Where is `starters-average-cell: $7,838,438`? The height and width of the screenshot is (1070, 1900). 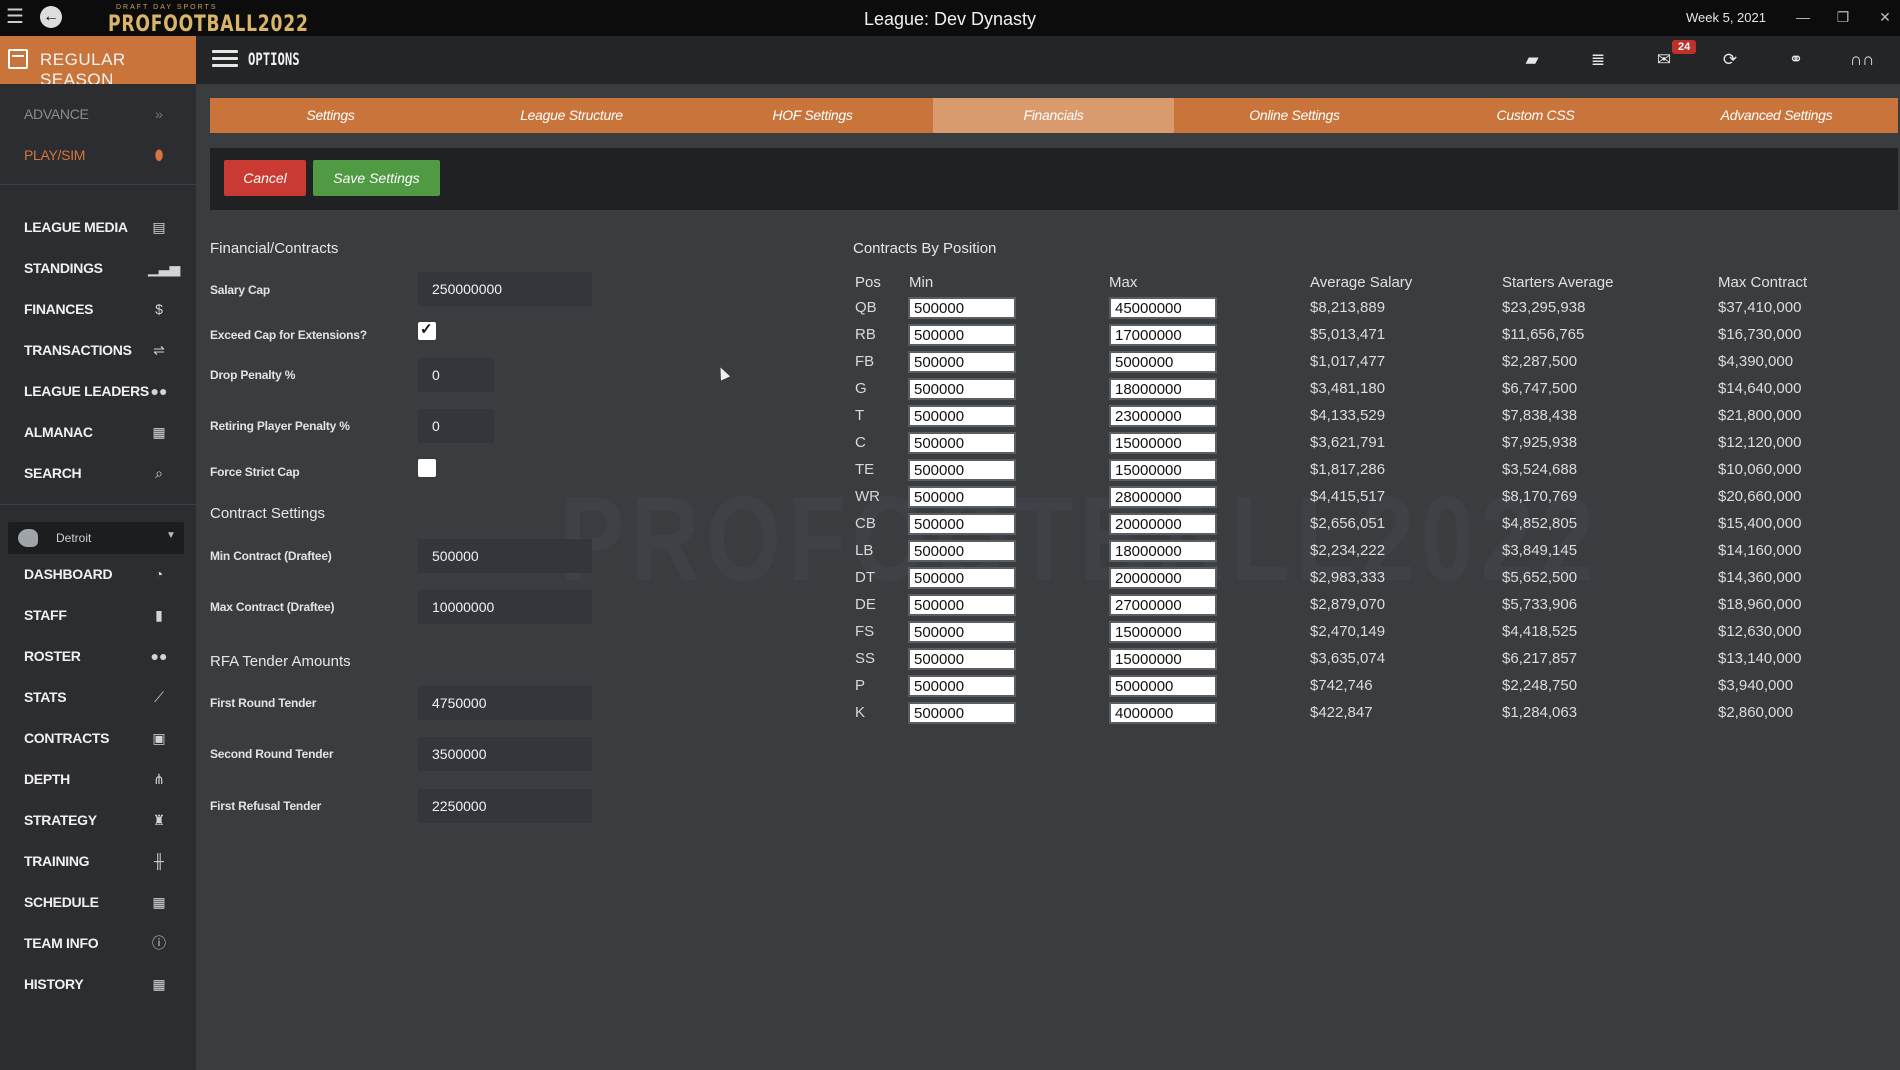 starters-average-cell: $7,838,438 is located at coordinates (1540, 415).